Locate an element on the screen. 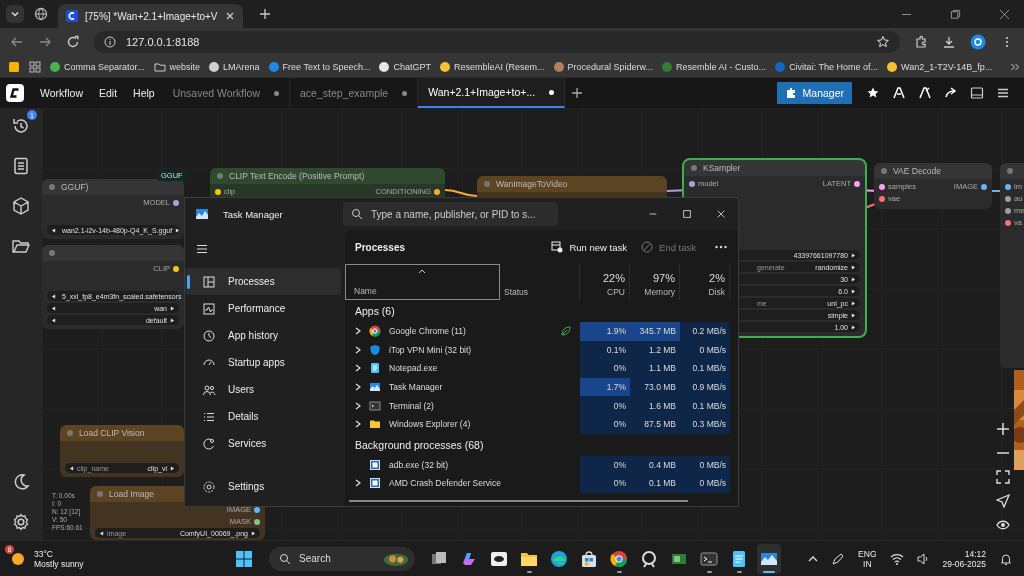 Image resolution: width=1024 pixels, height=576 pixels. restore-icon is located at coordinates (955, 14).